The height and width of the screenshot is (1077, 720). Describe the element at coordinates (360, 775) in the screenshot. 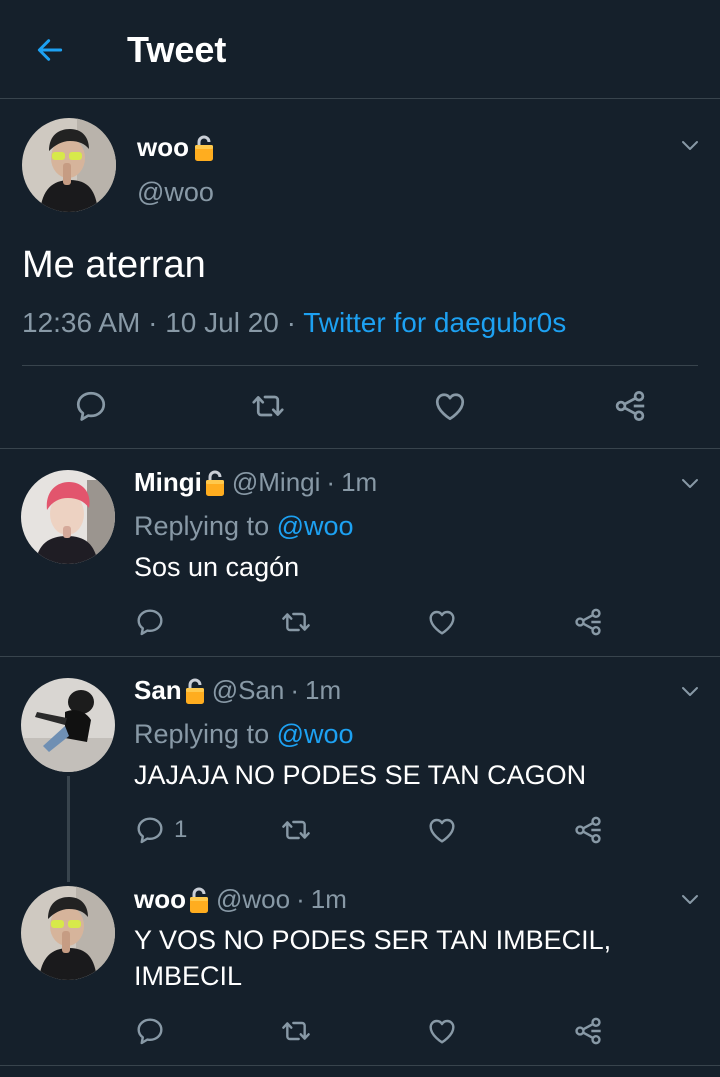

I see `reply-text: JAJAJA NO PODES SE TAN CAGON` at that location.